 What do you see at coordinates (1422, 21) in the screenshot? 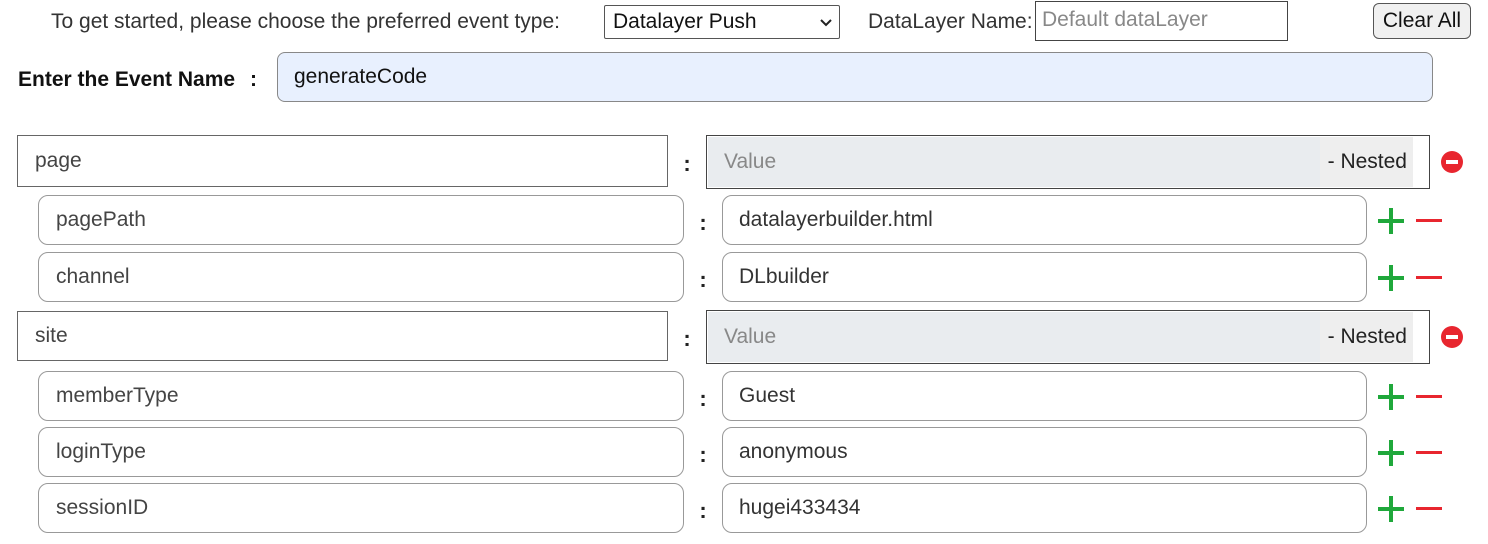
I see `clear-all-button: Clear All` at bounding box center [1422, 21].